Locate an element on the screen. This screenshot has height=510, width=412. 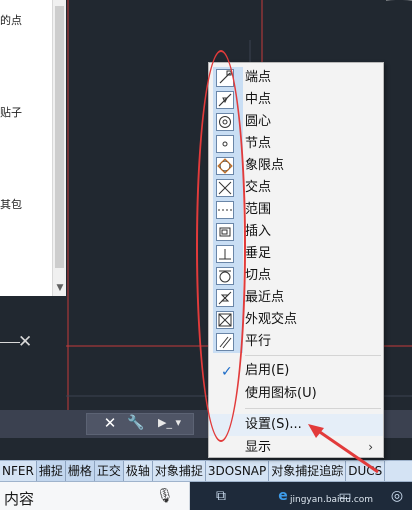
task-view-icon: ⧉ is located at coordinates (221, 496).